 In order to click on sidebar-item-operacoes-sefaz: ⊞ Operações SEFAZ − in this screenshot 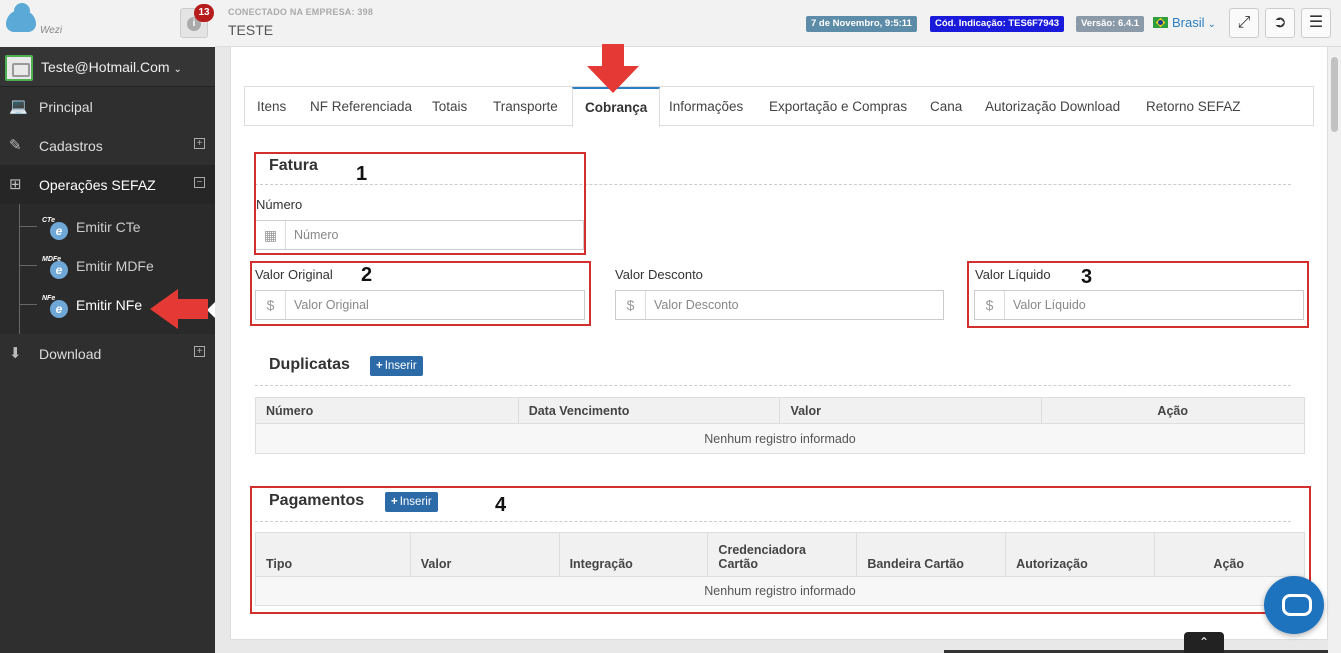, I will do `click(107, 184)`.